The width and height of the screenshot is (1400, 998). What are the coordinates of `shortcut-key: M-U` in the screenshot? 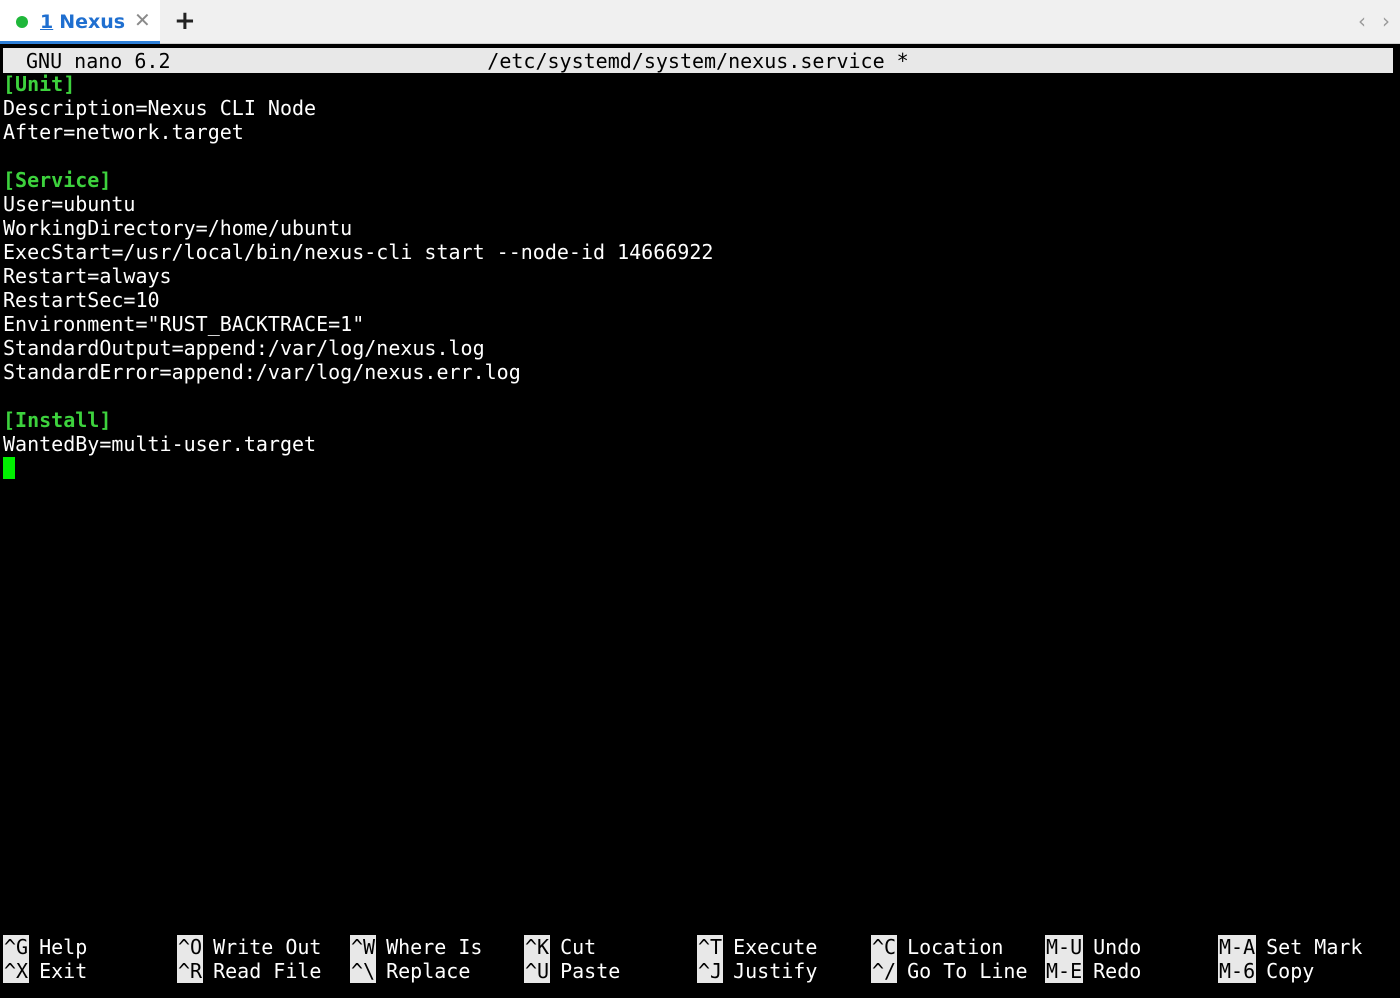 It's located at (1064, 947).